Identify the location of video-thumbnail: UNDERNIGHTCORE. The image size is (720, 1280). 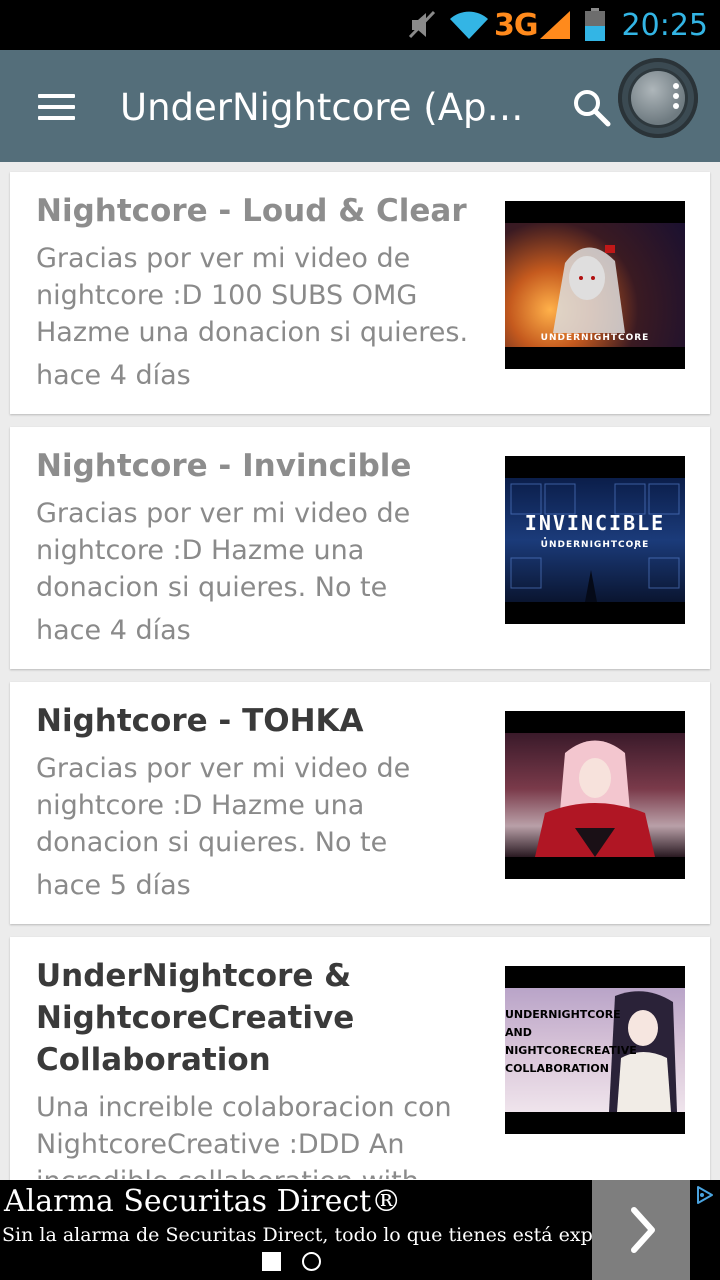
(595, 285).